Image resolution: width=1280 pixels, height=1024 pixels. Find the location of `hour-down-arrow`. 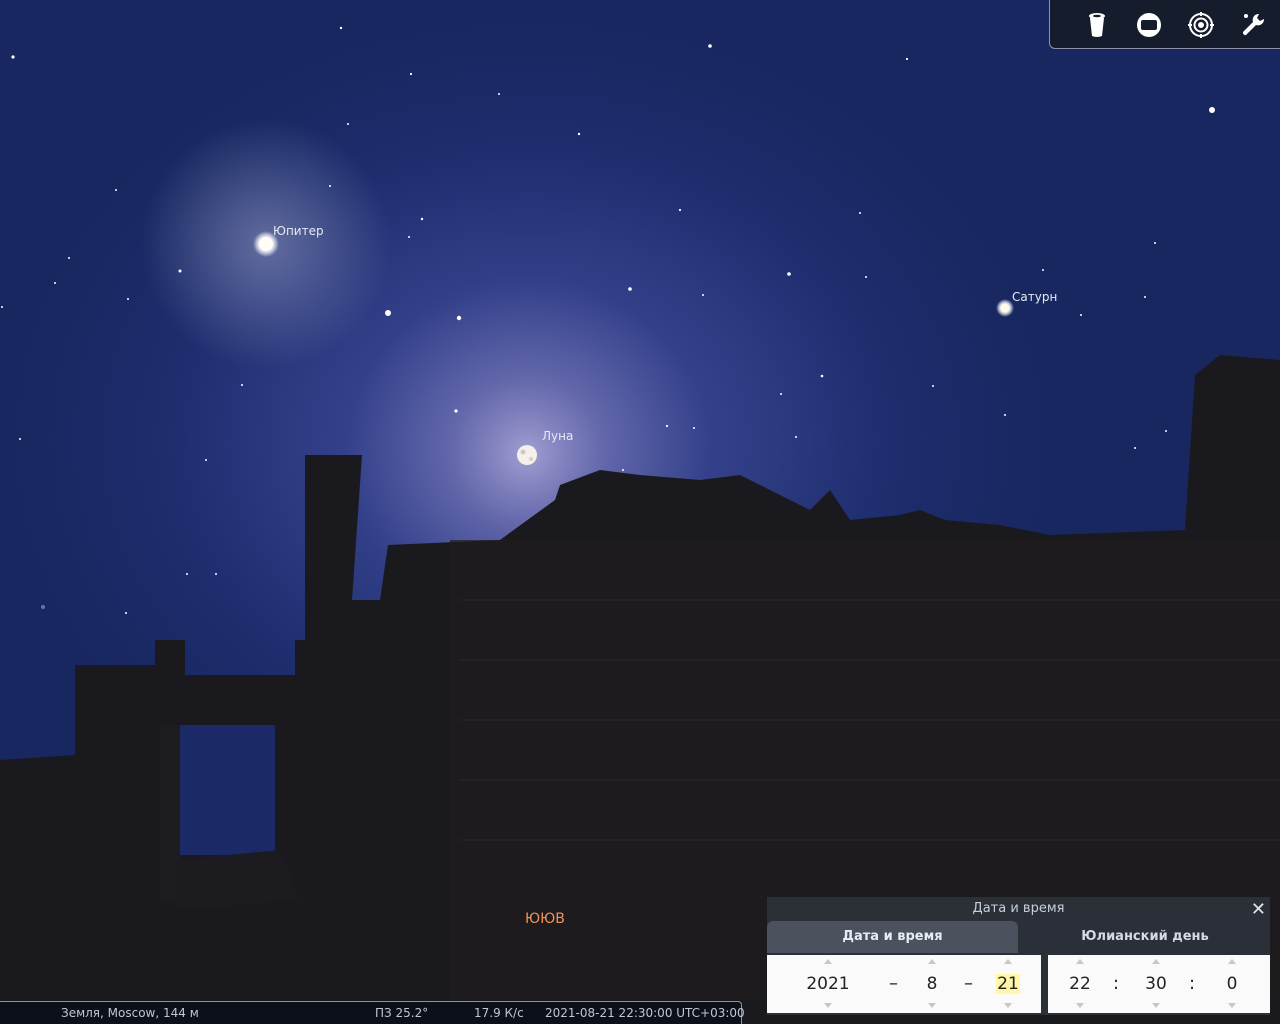

hour-down-arrow is located at coordinates (1080, 1005).